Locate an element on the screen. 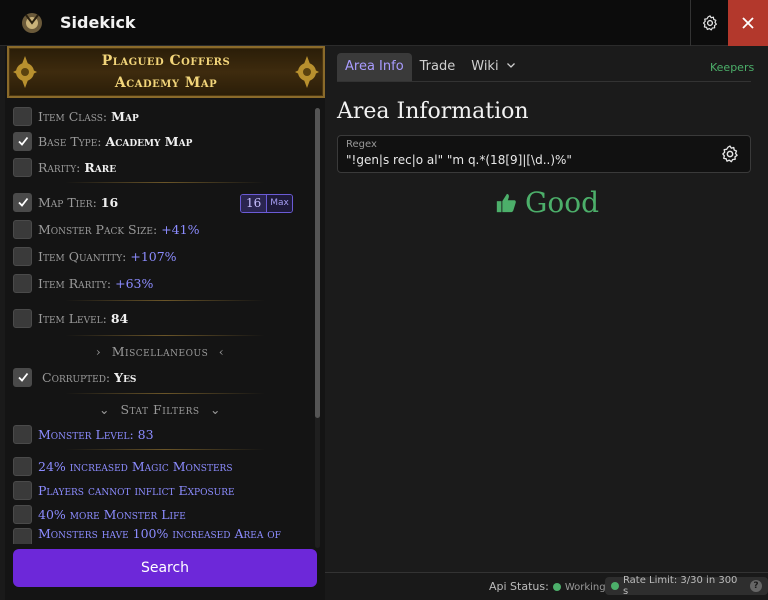  filter-item-level: Item Level: 84 is located at coordinates (70, 318).